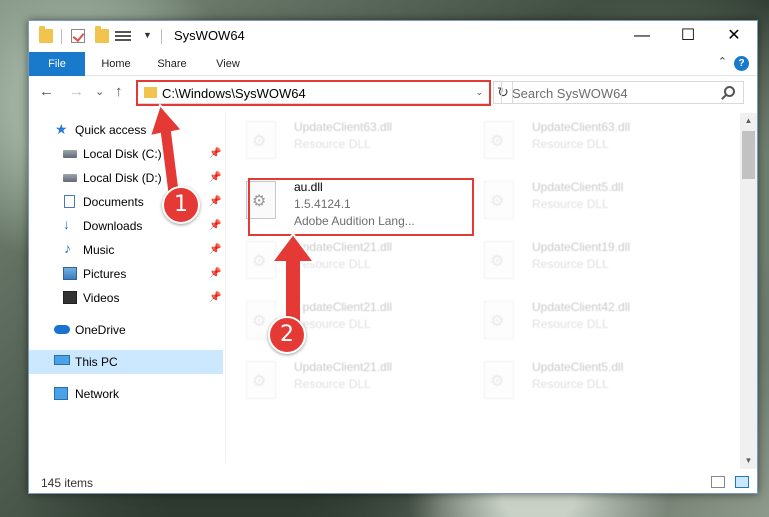 The width and height of the screenshot is (769, 517). I want to click on window-title: SysWOW64, so click(209, 35).